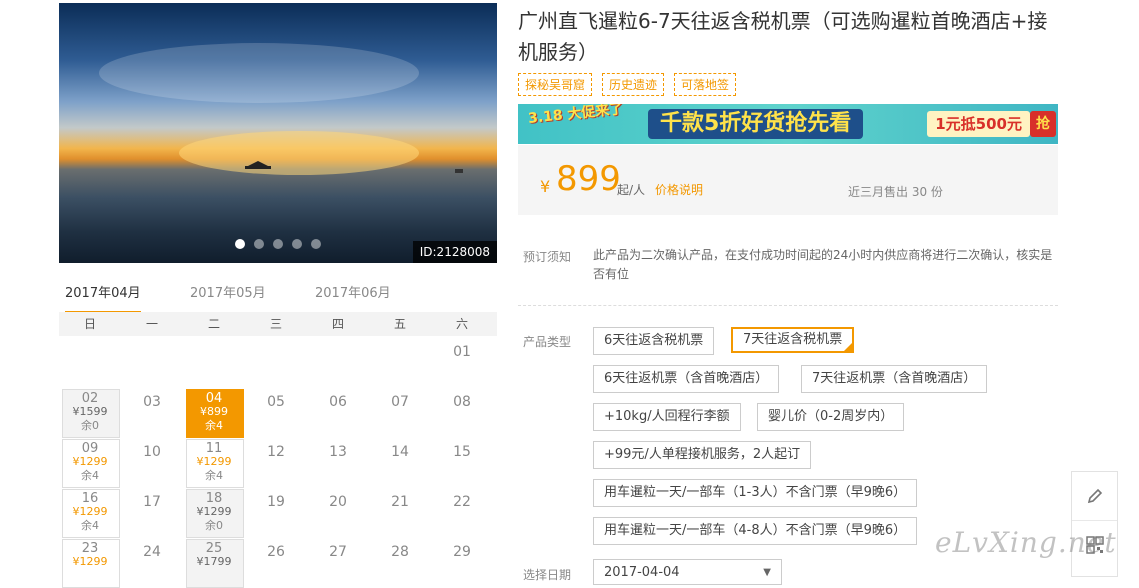  I want to click on product-option: 婴儿价（0-2周岁内）, so click(831, 417).